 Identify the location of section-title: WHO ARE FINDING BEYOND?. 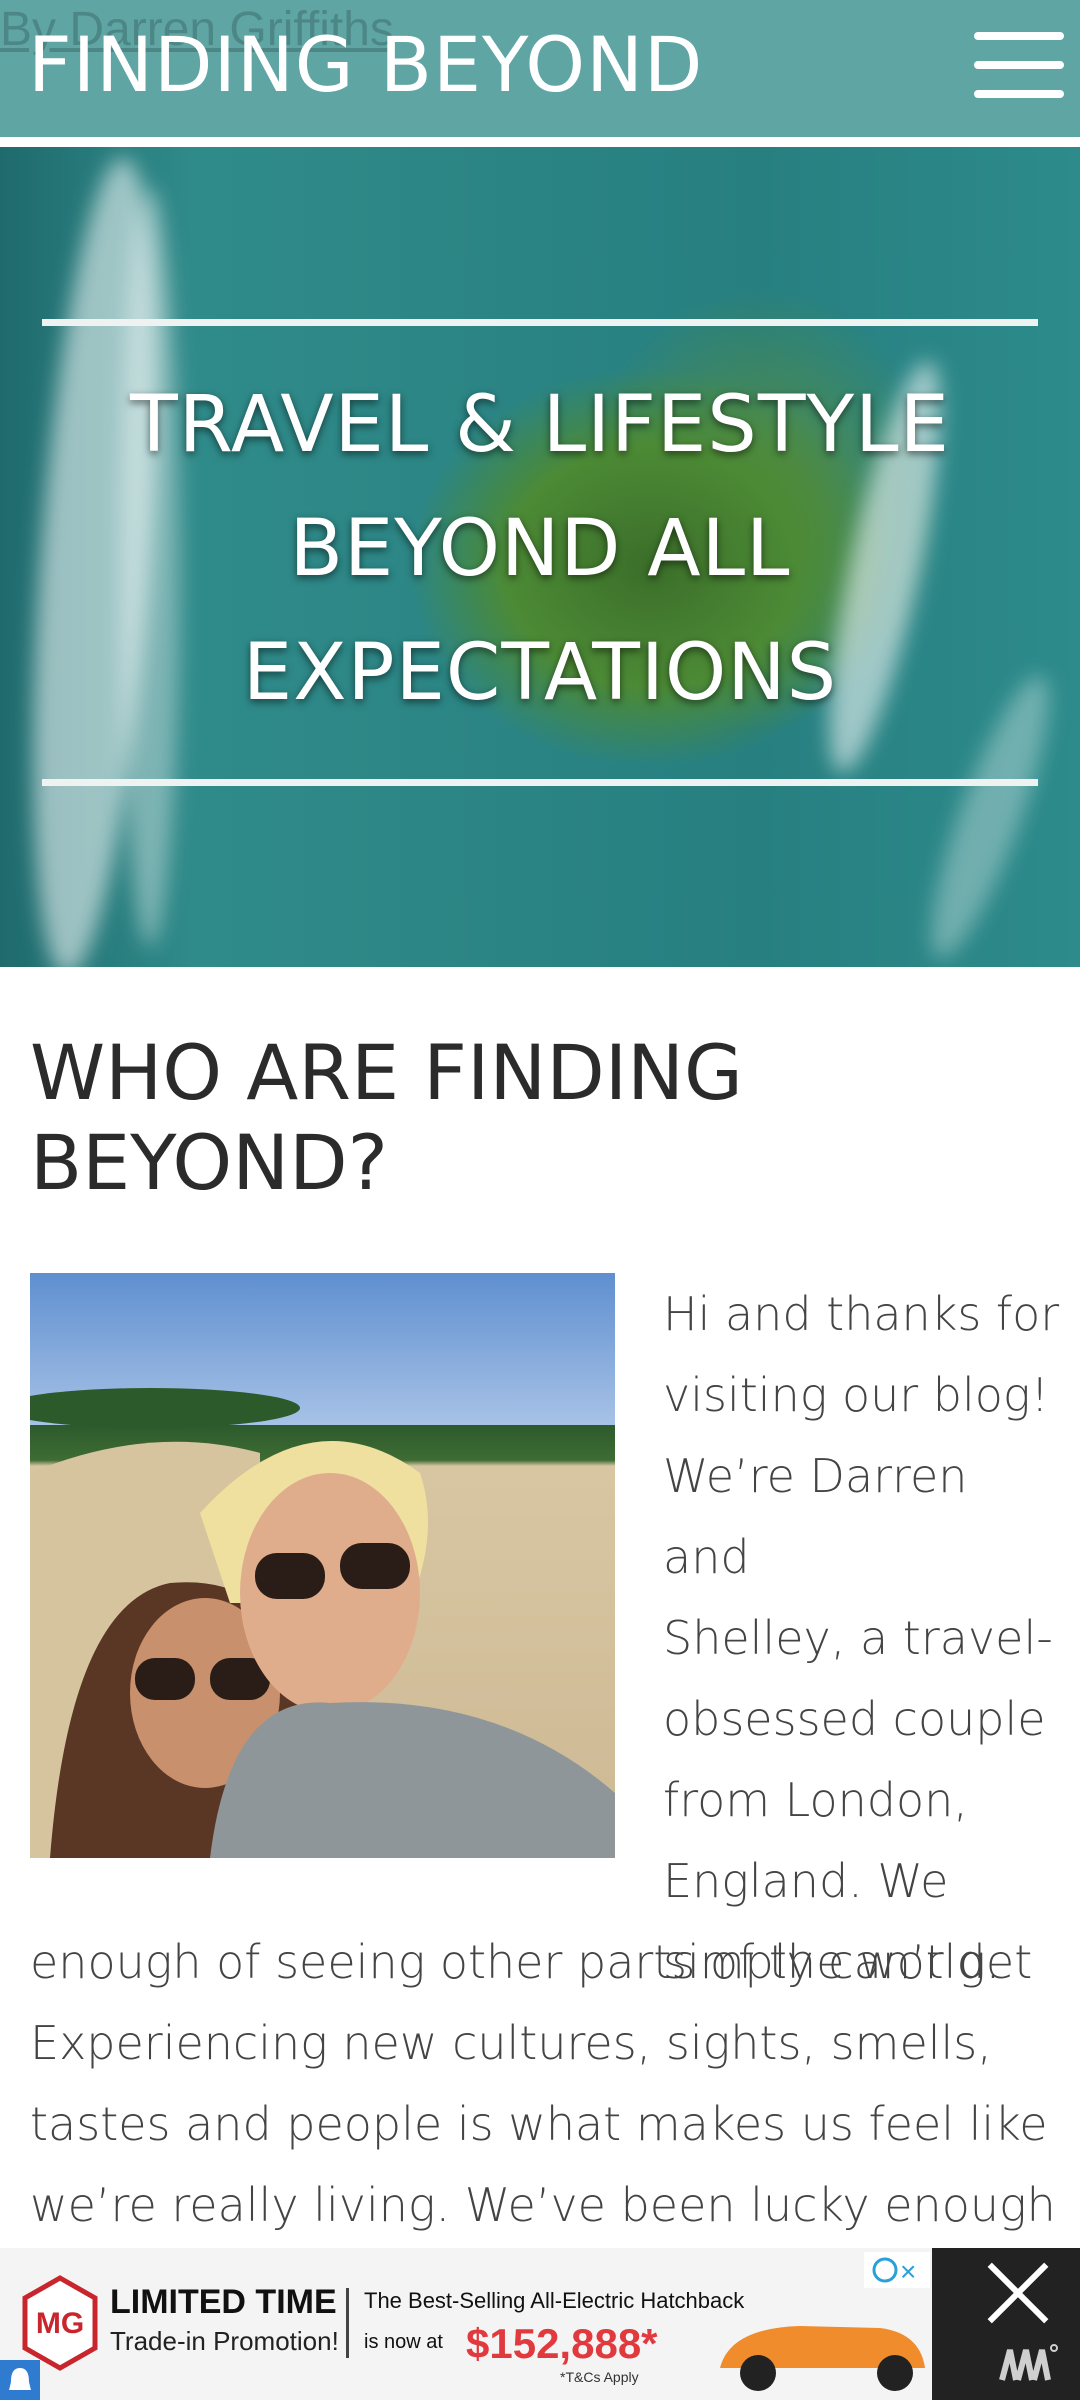
(386, 1117).